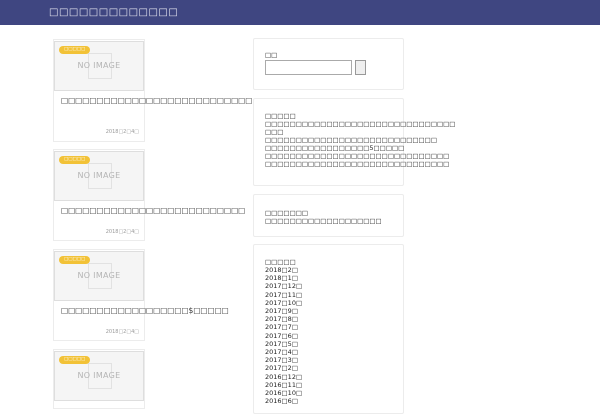 The height and width of the screenshot is (414, 600). Describe the element at coordinates (360, 124) in the screenshot. I see `about-line: □□□□□□□□□□□□□□□□□□□□□□□□□□□□□□□` at that location.